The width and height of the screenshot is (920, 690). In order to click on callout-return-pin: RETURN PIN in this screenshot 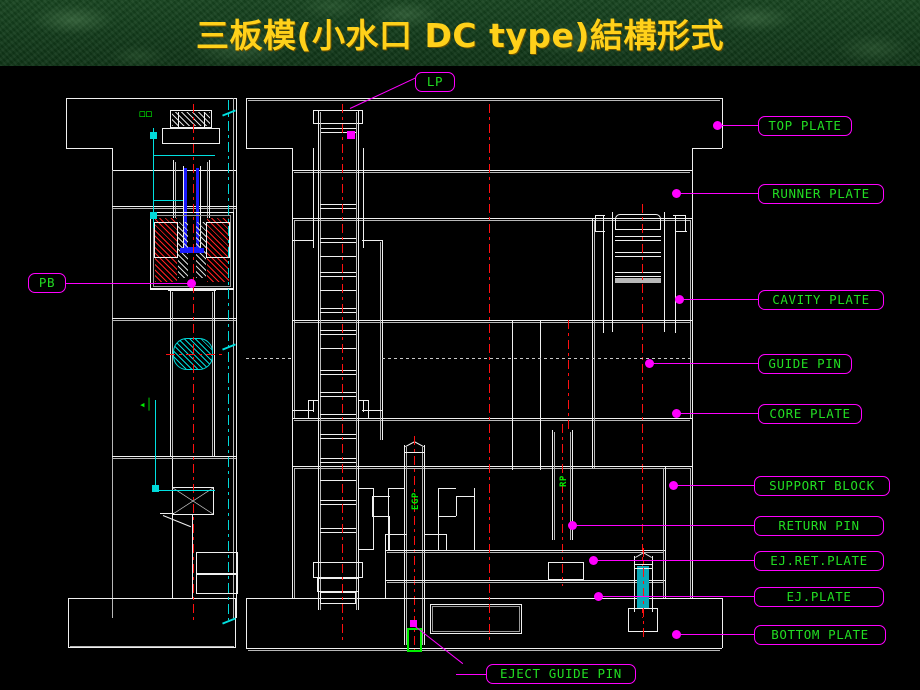, I will do `click(819, 526)`.